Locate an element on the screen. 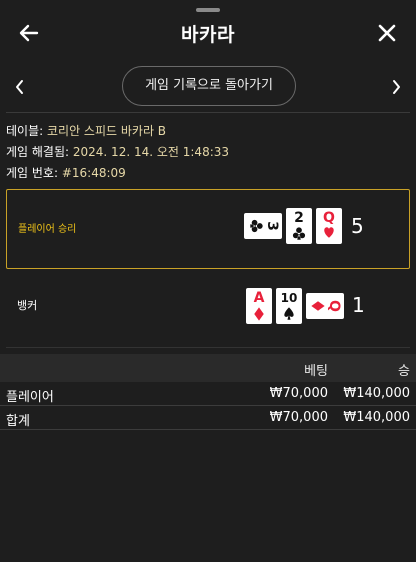 This screenshot has height=562, width=416. bet-amount: ₩70,000 is located at coordinates (298, 393).